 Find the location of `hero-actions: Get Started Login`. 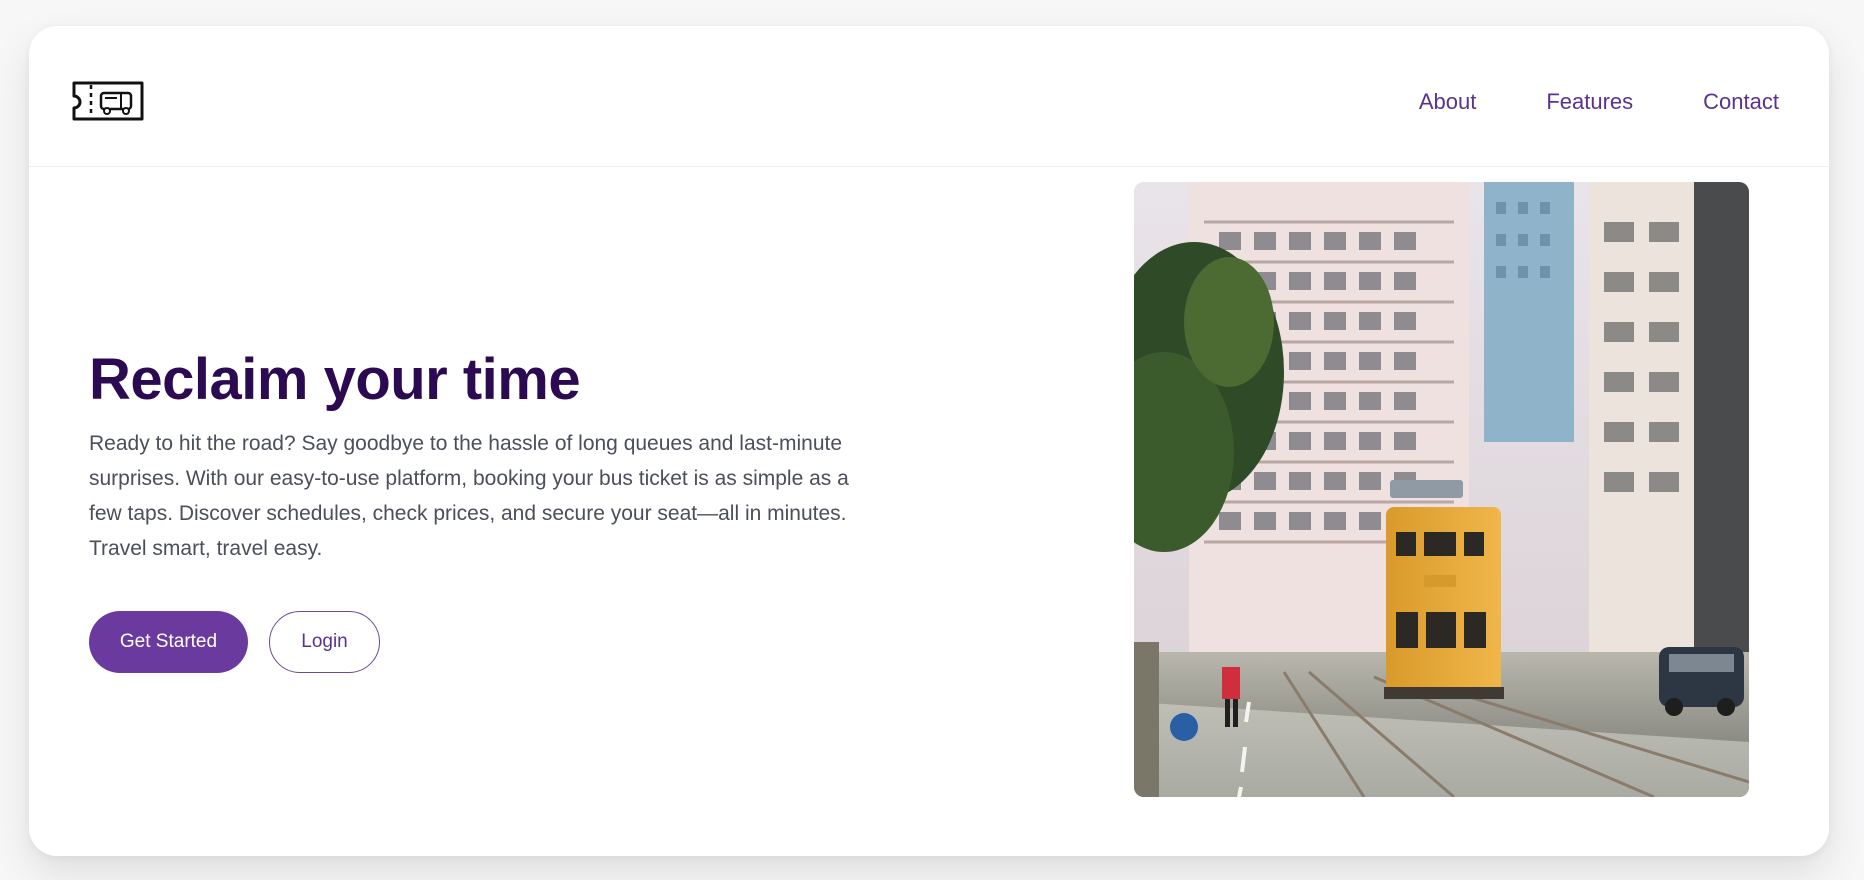

hero-actions: Get Started Login is located at coordinates (234, 642).